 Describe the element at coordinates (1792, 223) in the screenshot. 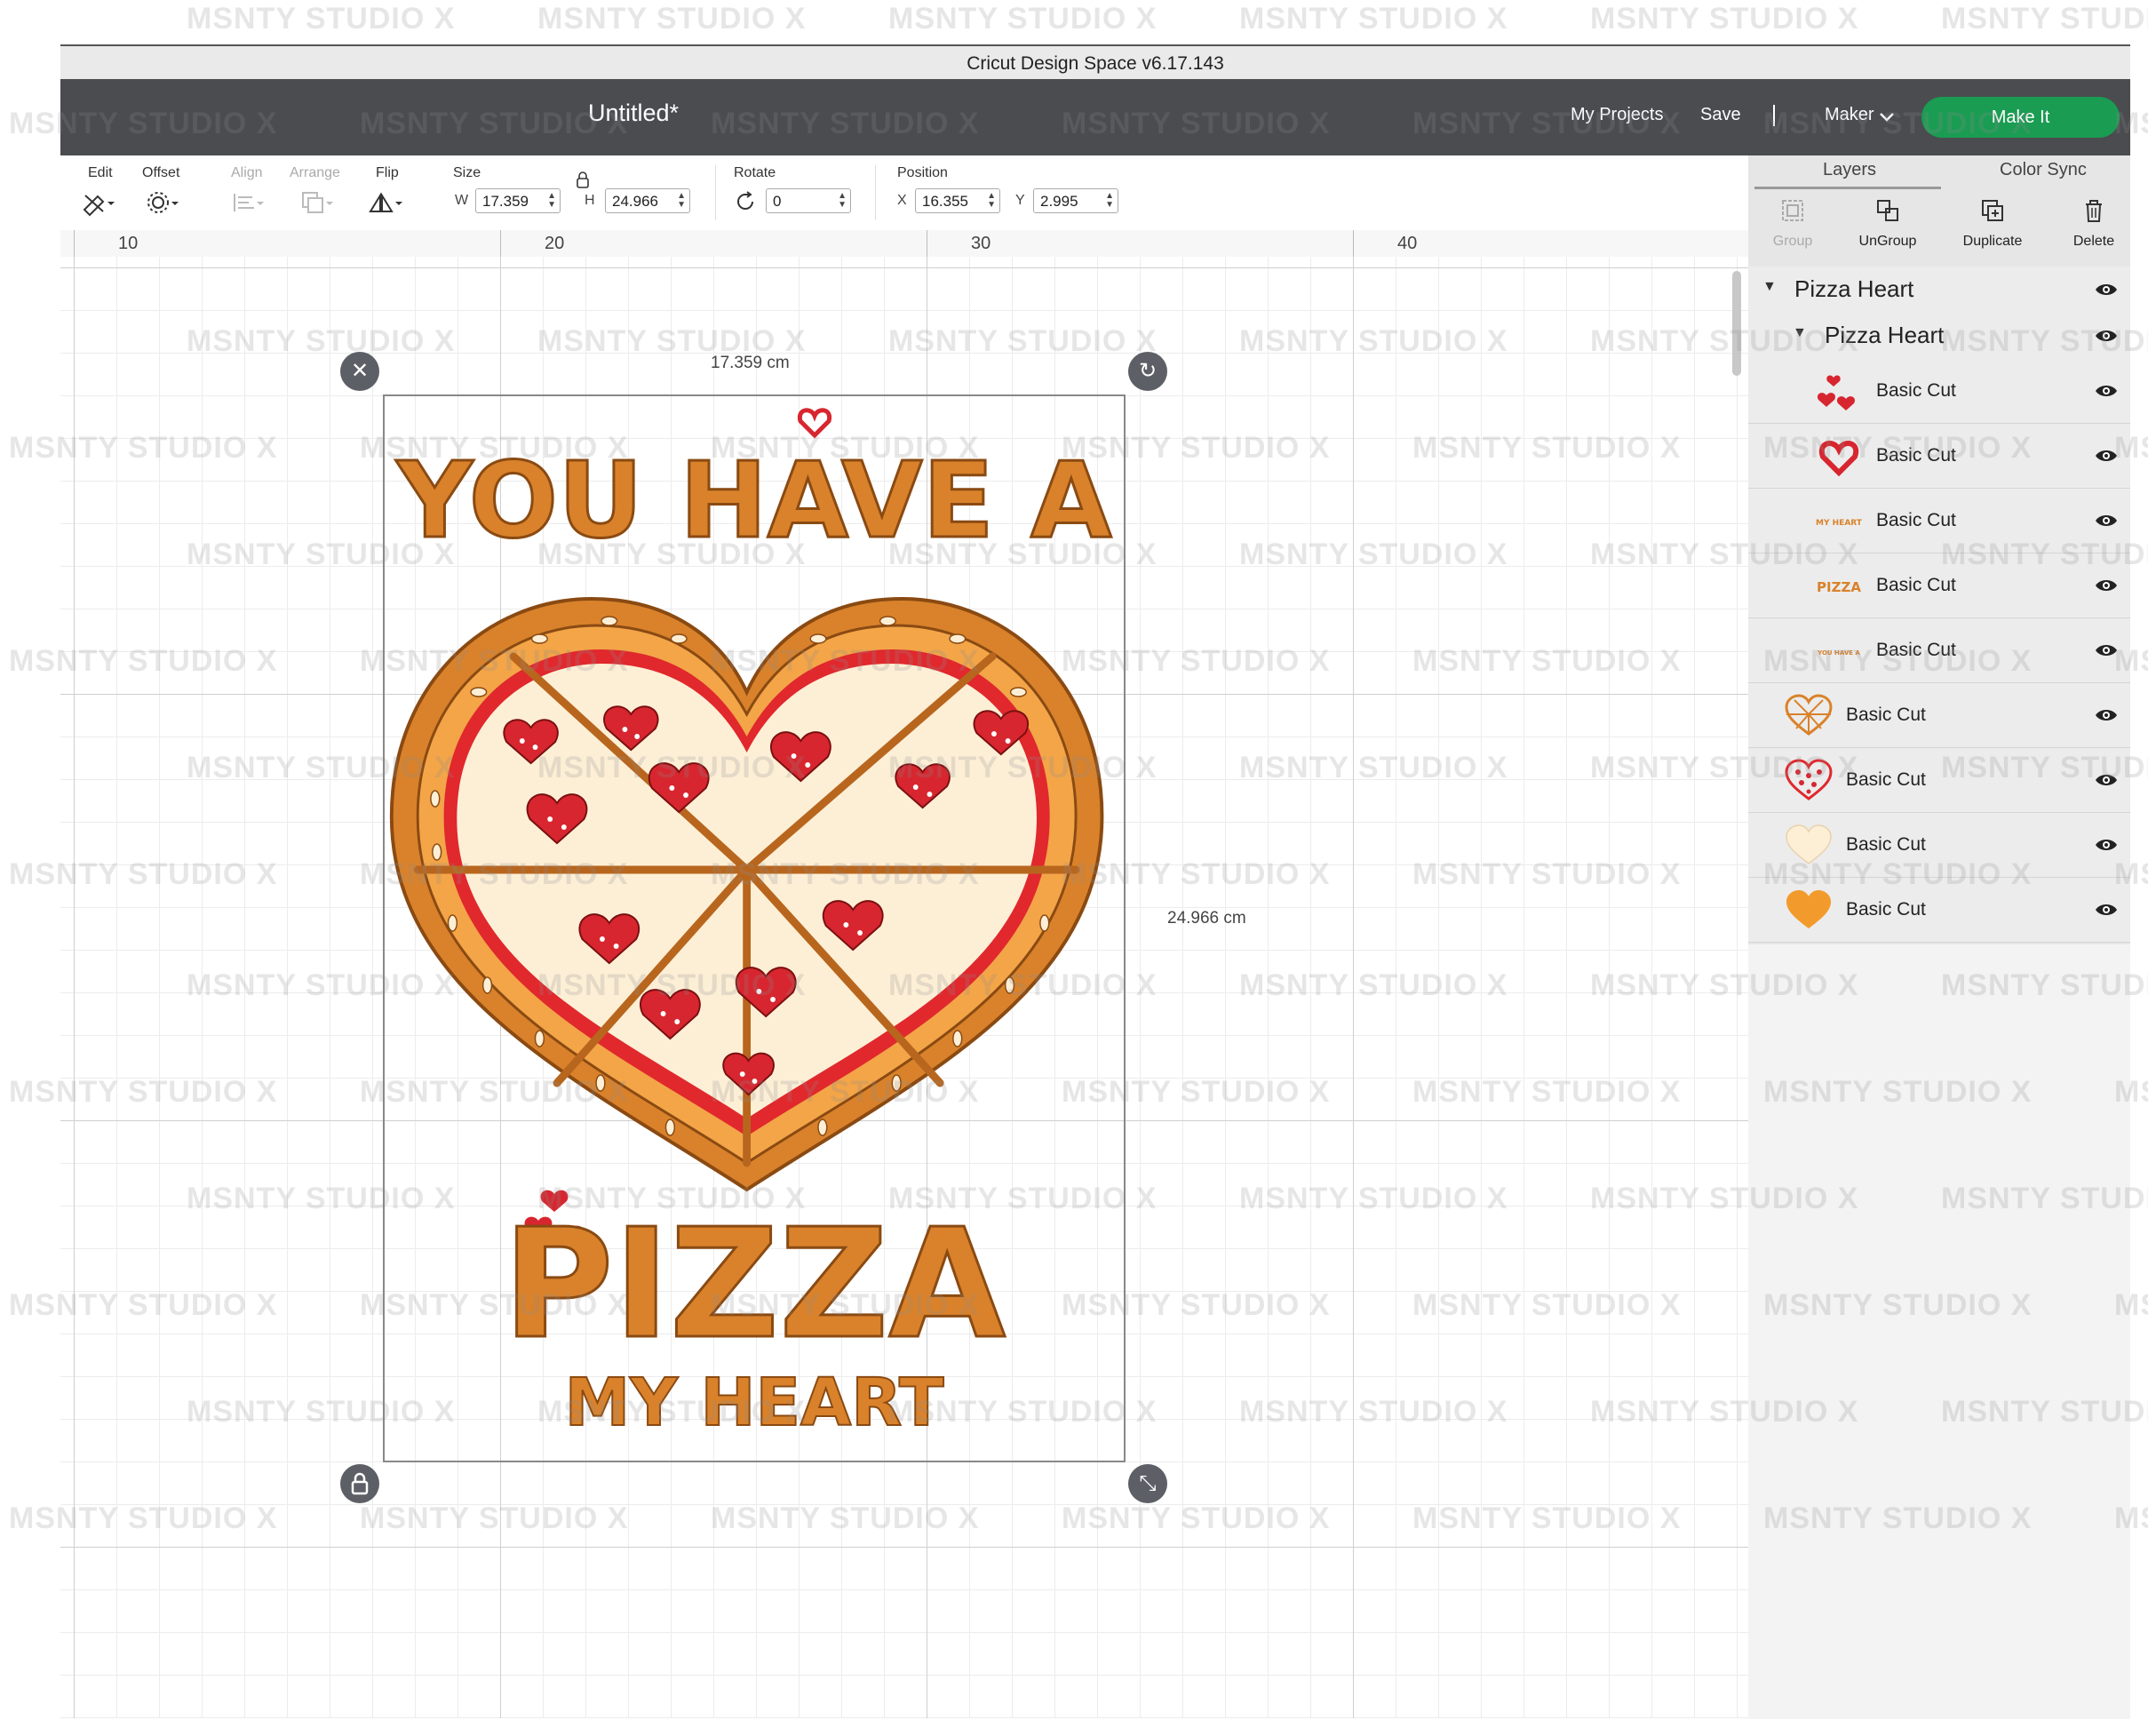

I see `group-button: Group` at that location.